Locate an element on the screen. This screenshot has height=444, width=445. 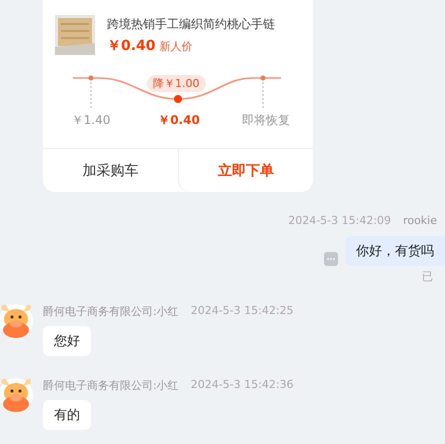
read-status: 已 is located at coordinates (427, 276).